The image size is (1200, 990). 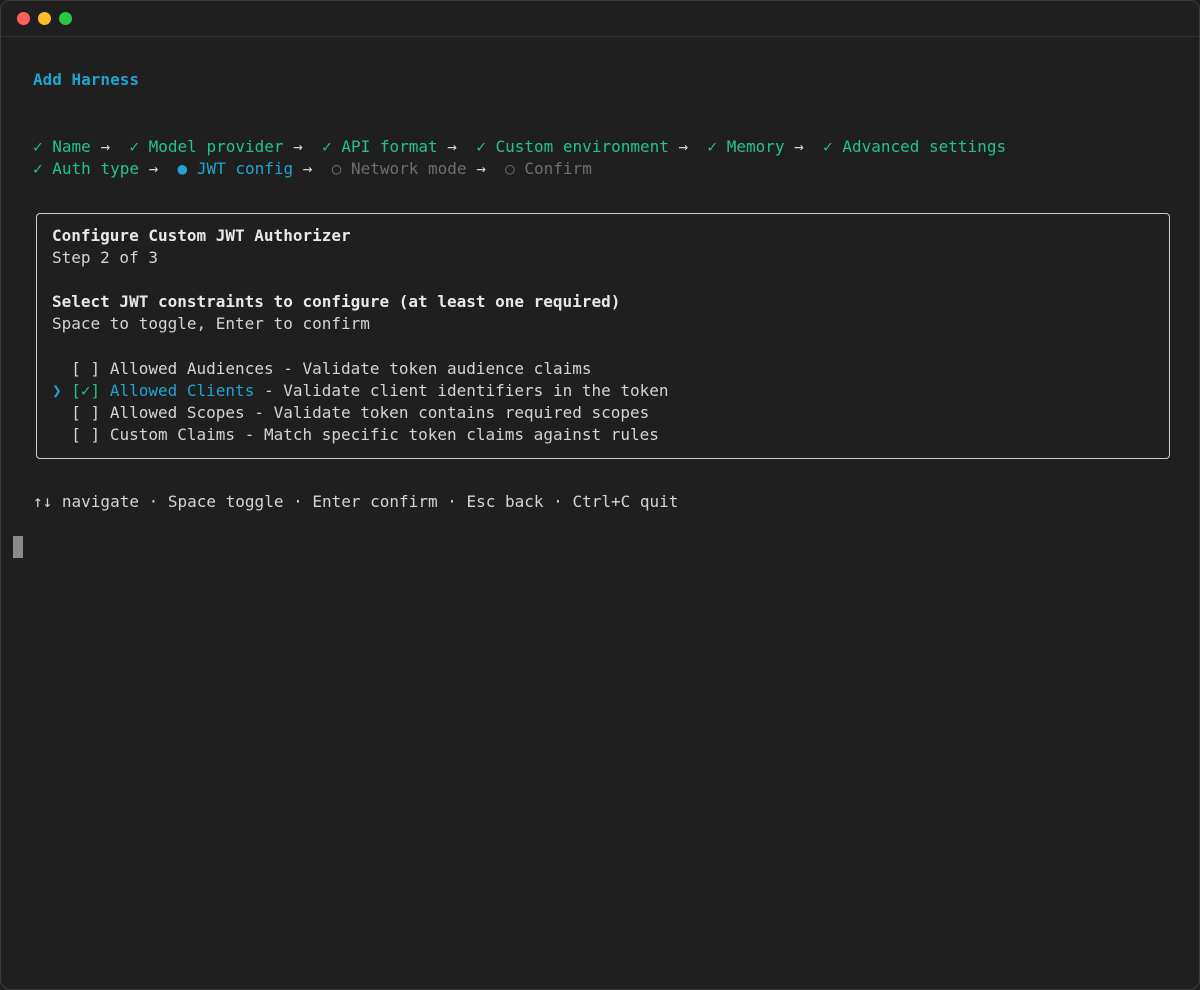 What do you see at coordinates (182, 390) in the screenshot?
I see `option-label: Allowed Clients` at bounding box center [182, 390].